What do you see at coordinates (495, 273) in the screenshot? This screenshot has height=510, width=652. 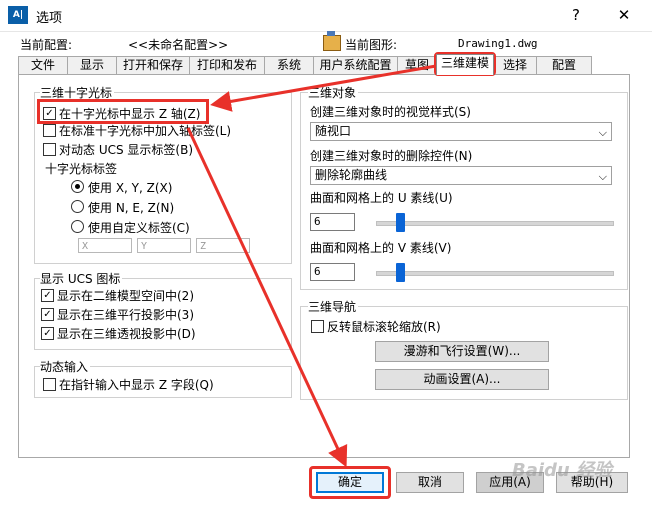 I see `v-isolines-slider-track` at bounding box center [495, 273].